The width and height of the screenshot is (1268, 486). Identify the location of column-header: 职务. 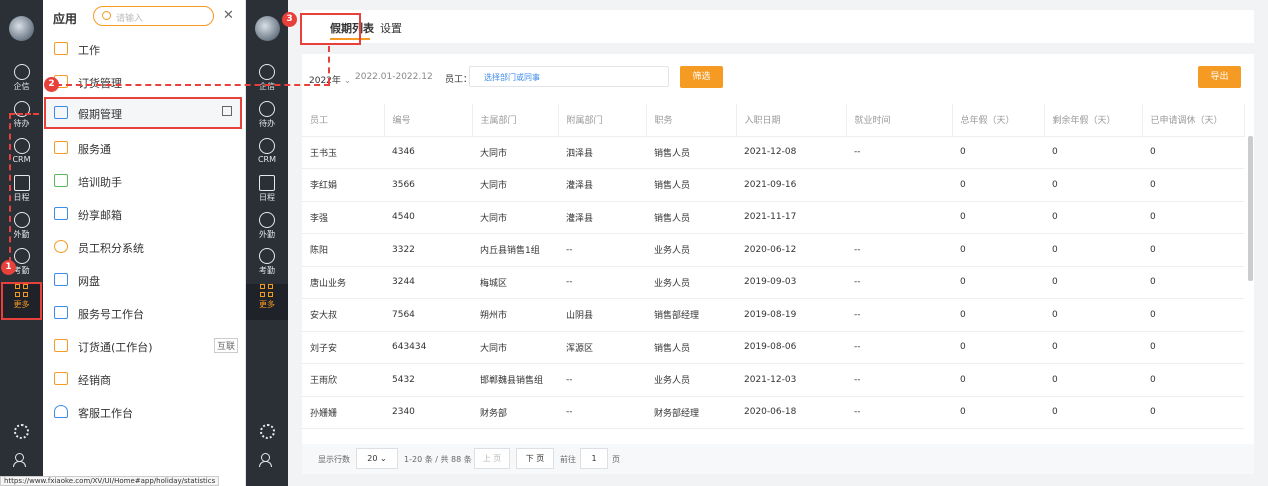
(691, 120).